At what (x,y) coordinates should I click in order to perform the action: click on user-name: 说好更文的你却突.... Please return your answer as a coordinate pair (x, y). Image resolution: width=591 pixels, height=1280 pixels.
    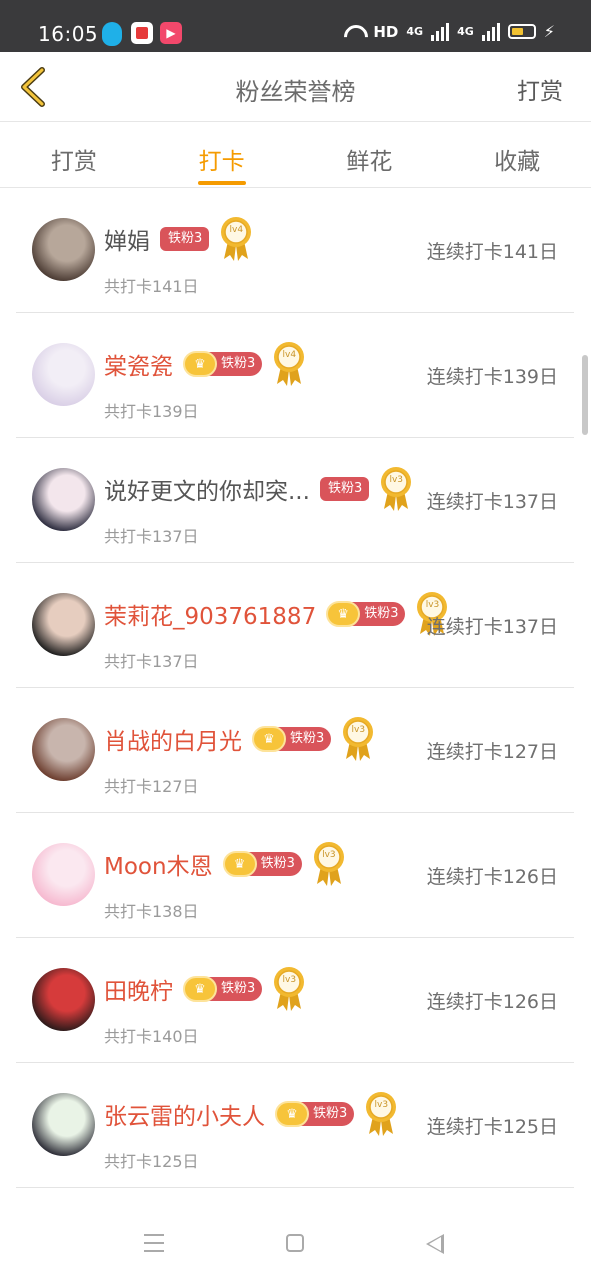
    Looking at the image, I should click on (207, 489).